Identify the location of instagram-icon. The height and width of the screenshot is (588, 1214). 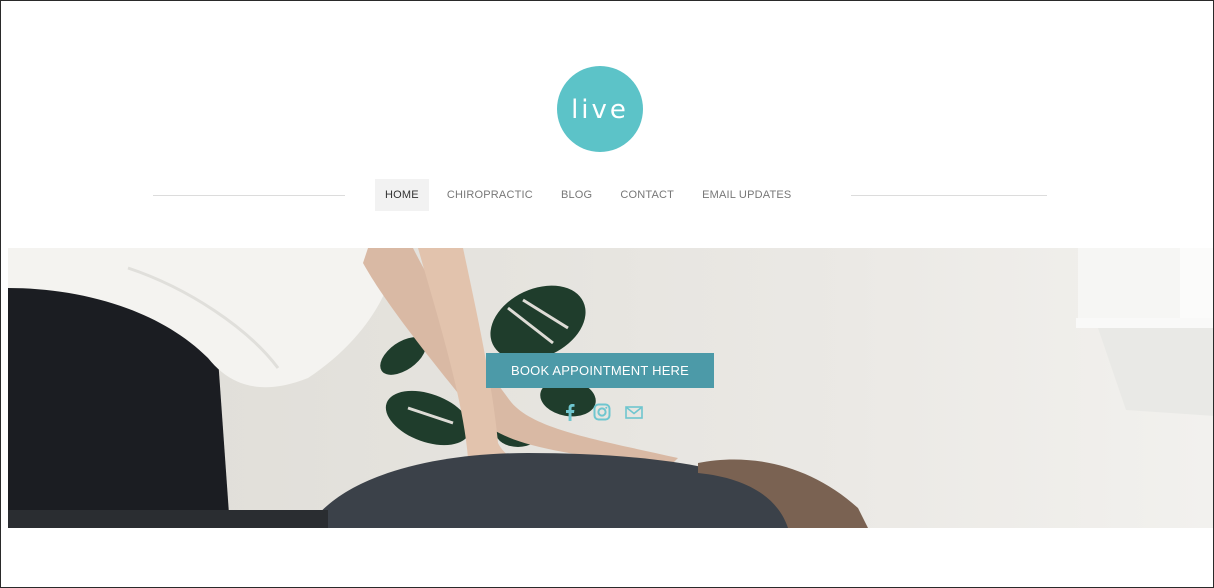
(602, 412).